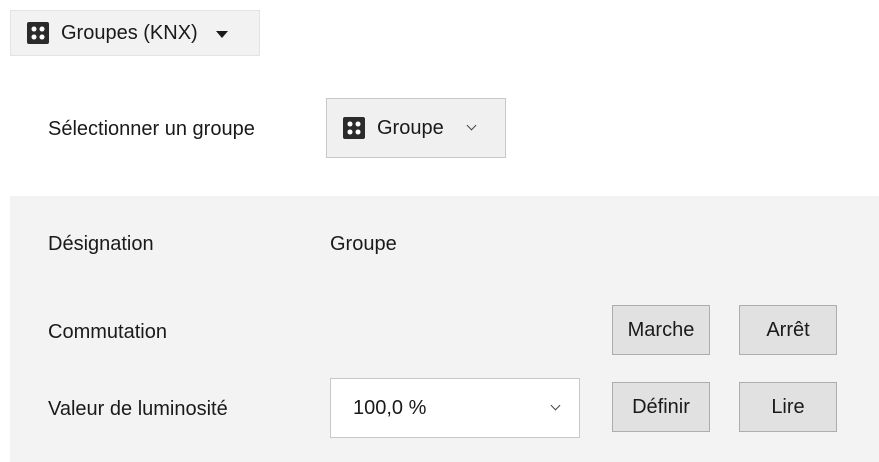 This screenshot has height=462, width=879. I want to click on set-button: Définir, so click(661, 407).